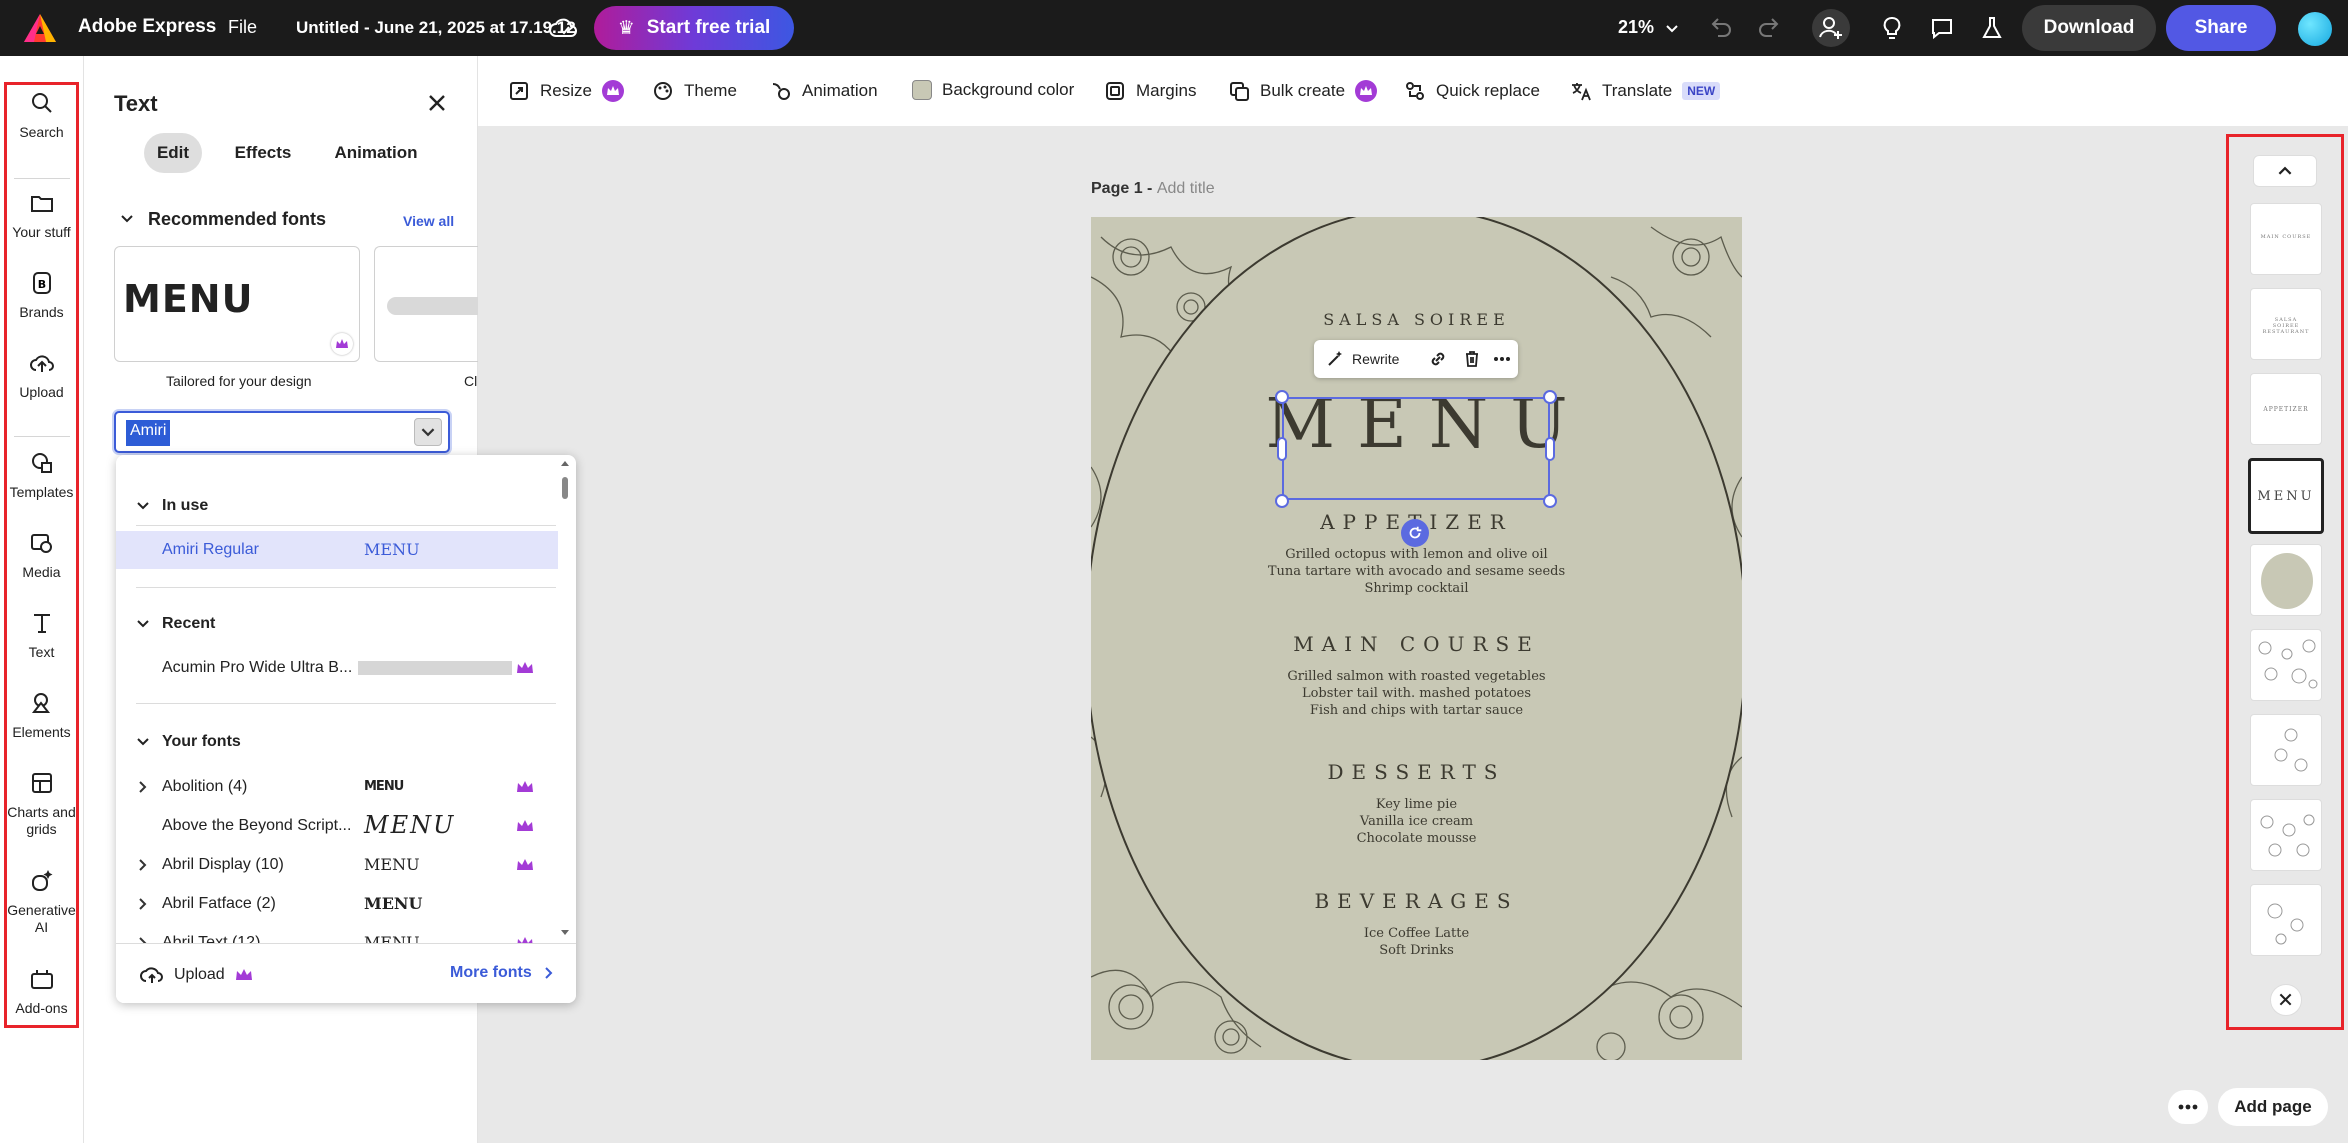  I want to click on rail-charts-and-grids: Charts and grids, so click(41, 804).